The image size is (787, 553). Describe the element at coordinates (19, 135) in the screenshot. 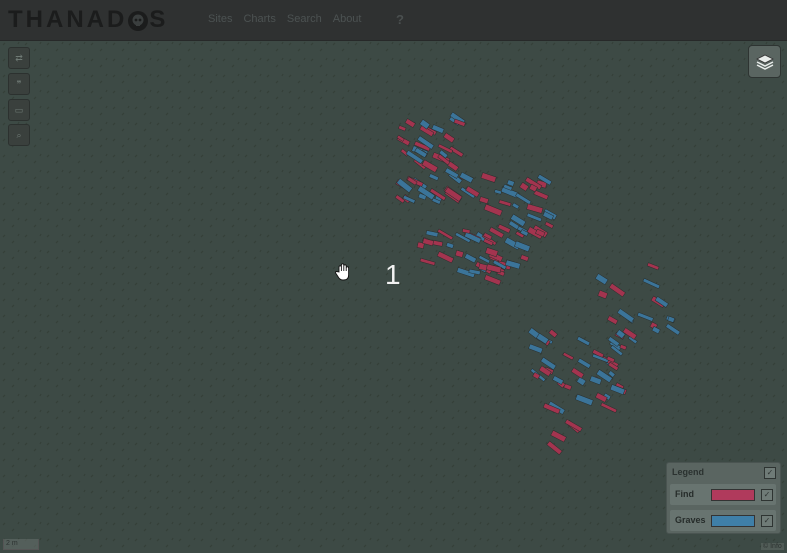

I see `search-icon: ⌕` at that location.